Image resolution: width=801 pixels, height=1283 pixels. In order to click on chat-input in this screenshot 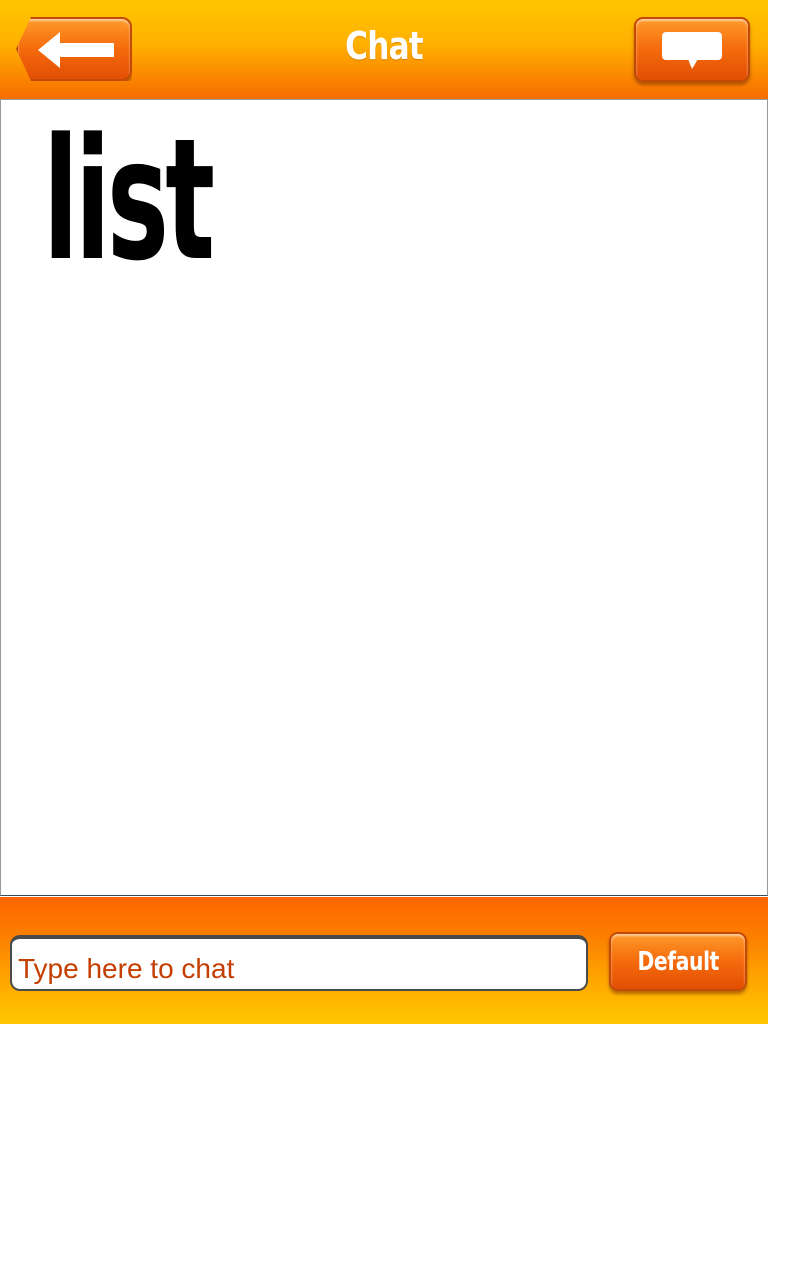, I will do `click(299, 963)`.